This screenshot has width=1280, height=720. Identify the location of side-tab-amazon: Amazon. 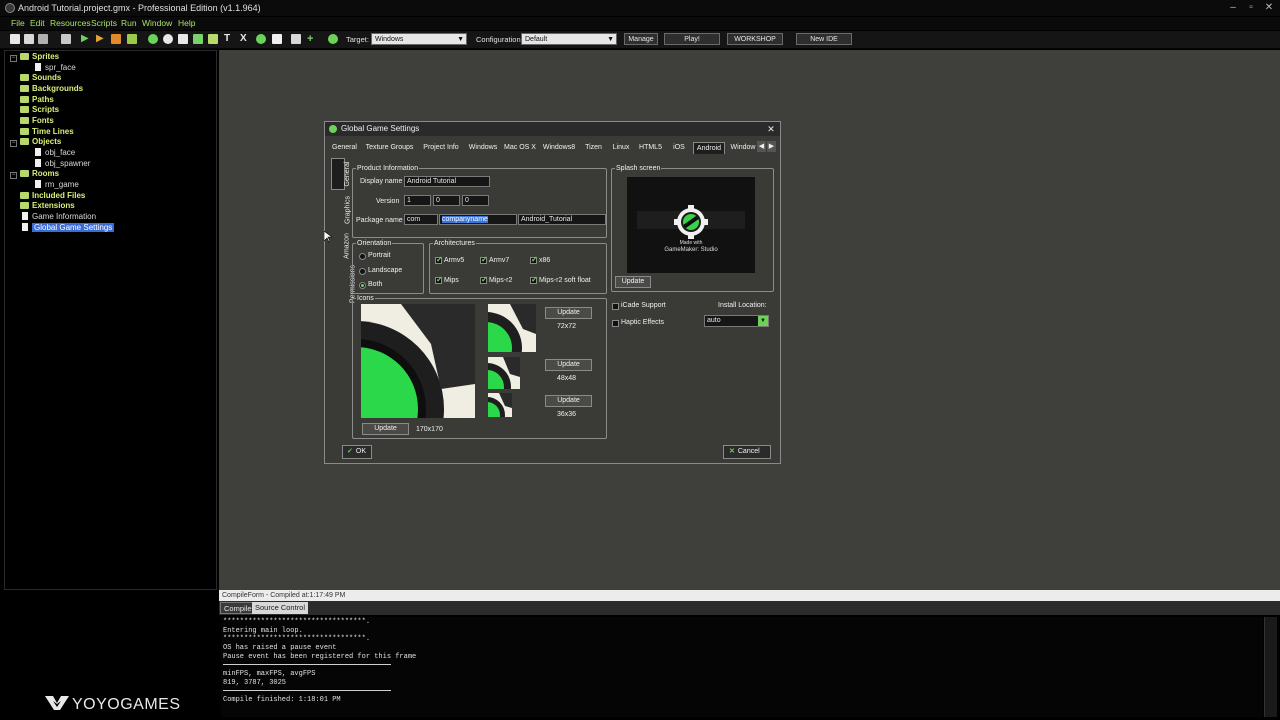
(340, 246).